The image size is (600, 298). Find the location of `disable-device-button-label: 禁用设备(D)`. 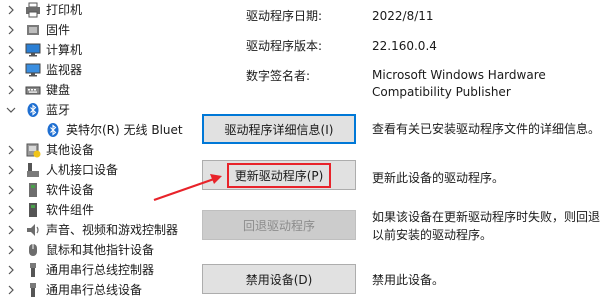

disable-device-button-label: 禁用设备(D) is located at coordinates (279, 279).